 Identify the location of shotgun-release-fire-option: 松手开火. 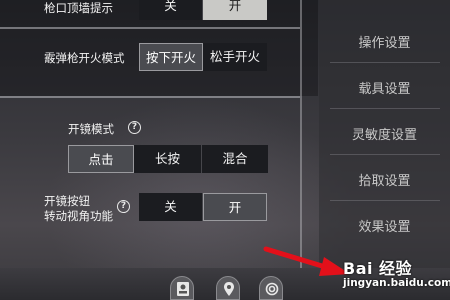
(235, 57).